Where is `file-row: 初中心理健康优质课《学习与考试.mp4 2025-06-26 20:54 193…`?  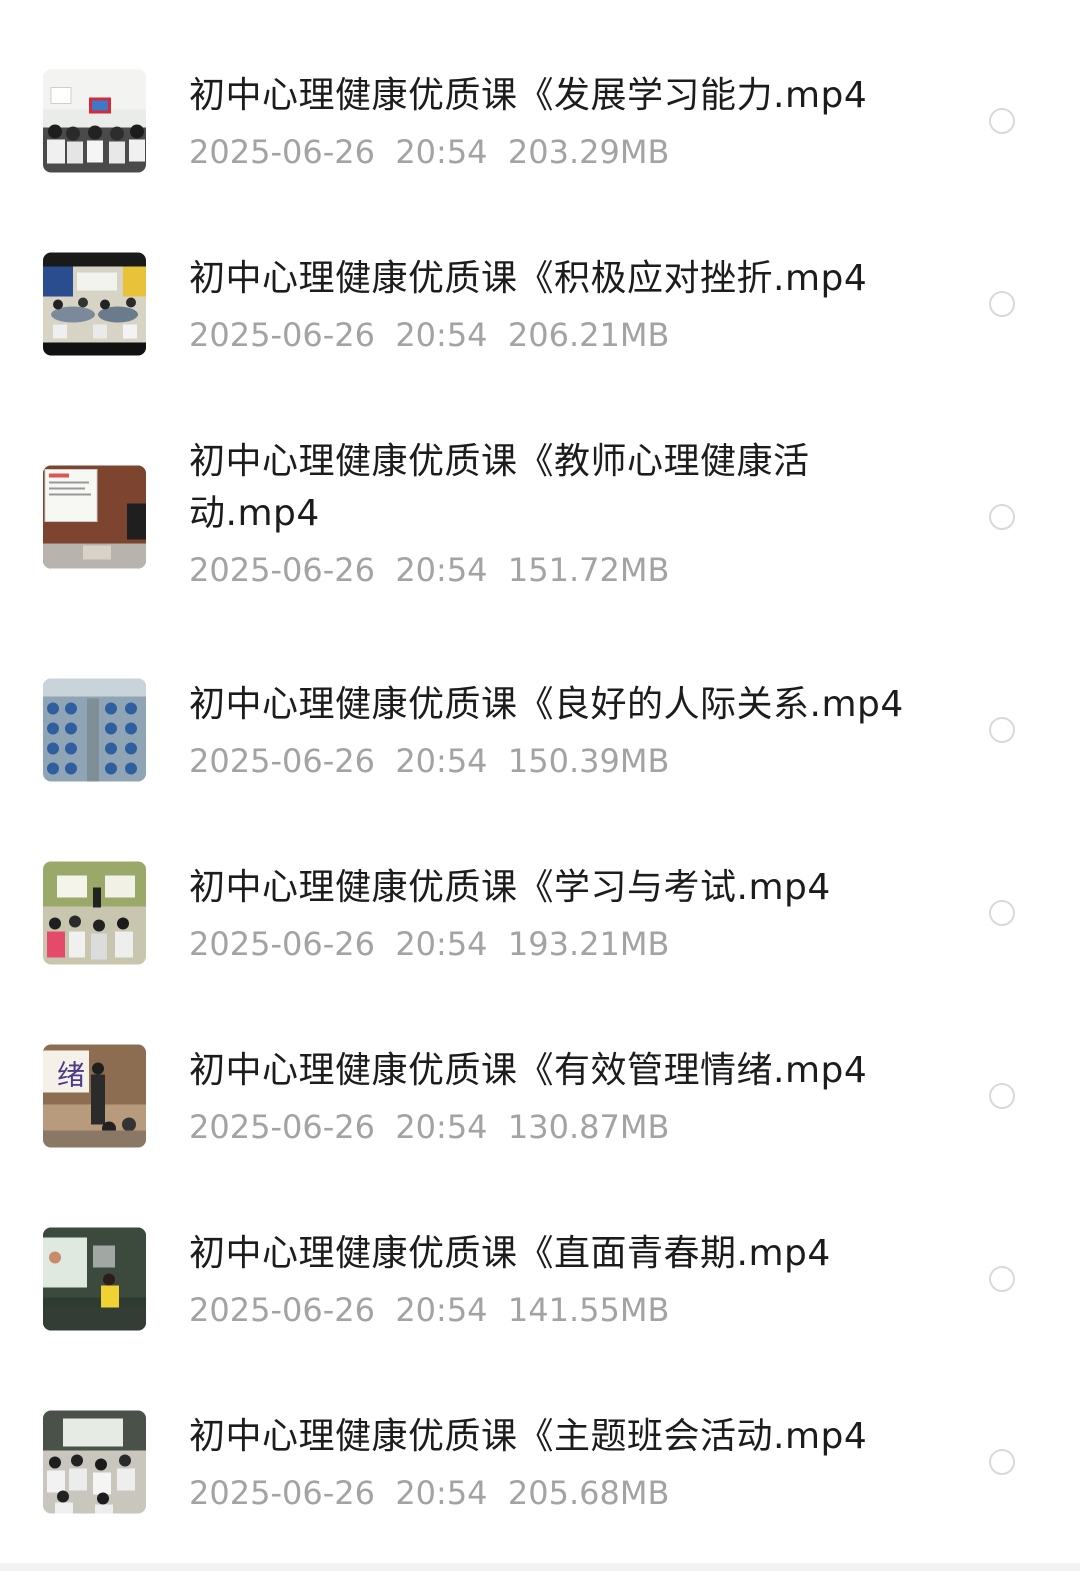 file-row: 初中心理健康优质课《学习与考试.mp4 2025-06-26 20:54 193… is located at coordinates (540, 913).